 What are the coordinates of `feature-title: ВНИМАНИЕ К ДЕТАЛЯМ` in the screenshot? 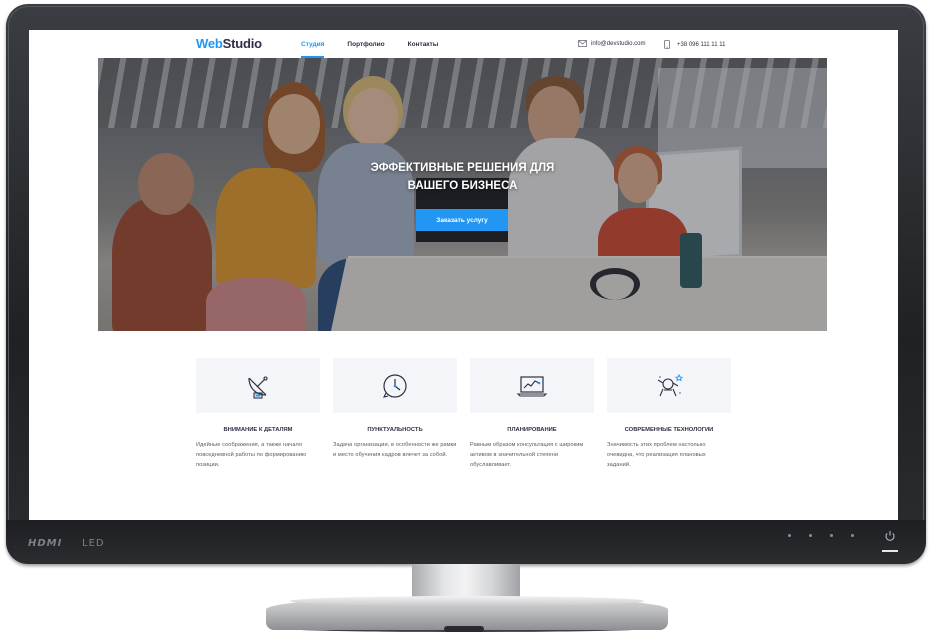 It's located at (258, 430).